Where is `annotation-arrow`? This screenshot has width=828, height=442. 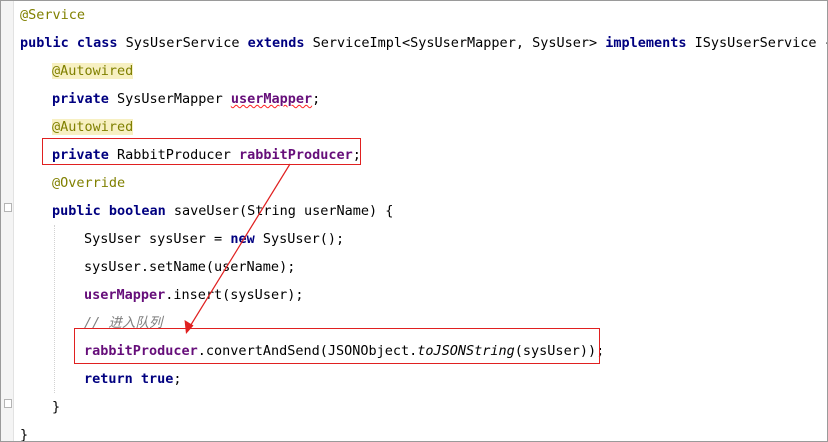 annotation-arrow is located at coordinates (237, 248).